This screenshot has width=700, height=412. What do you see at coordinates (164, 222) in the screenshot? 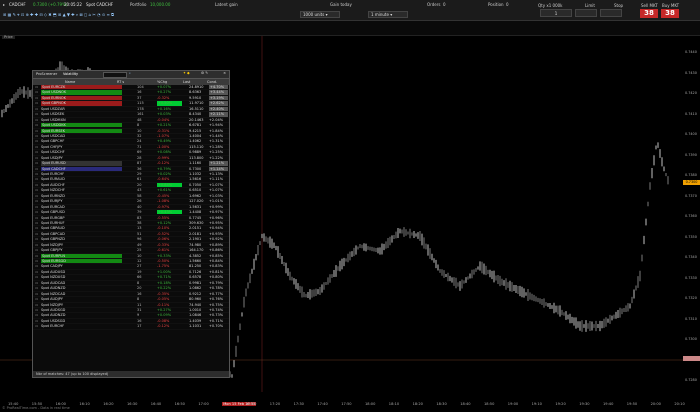
I see `cell-chg: +0.12%` at bounding box center [164, 222].